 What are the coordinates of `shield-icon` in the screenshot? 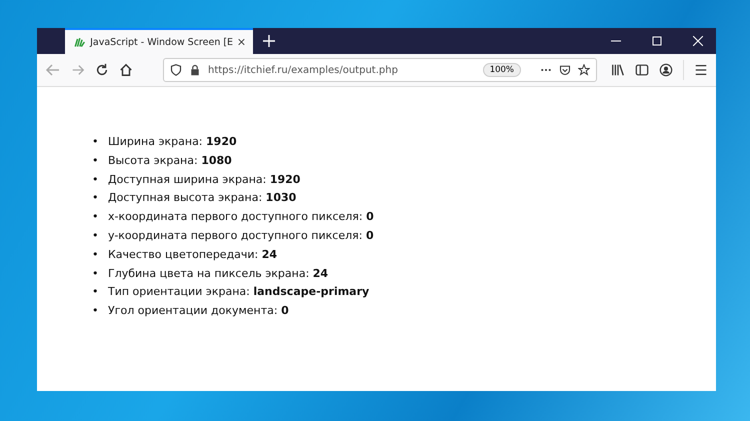 It's located at (176, 70).